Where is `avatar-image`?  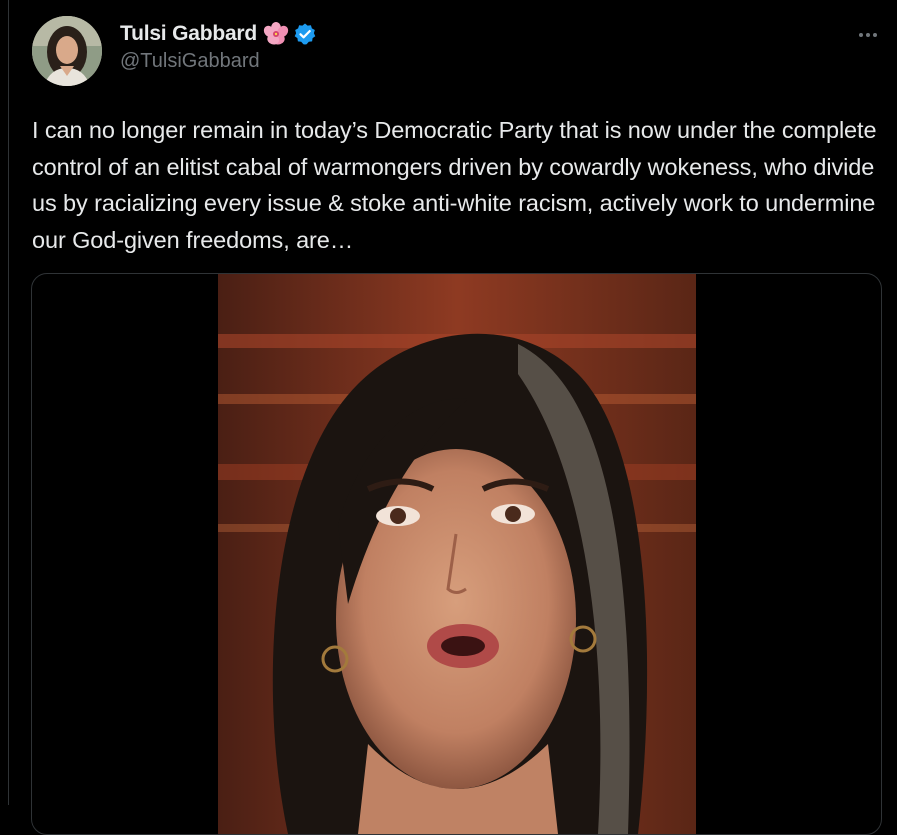 avatar-image is located at coordinates (67, 51).